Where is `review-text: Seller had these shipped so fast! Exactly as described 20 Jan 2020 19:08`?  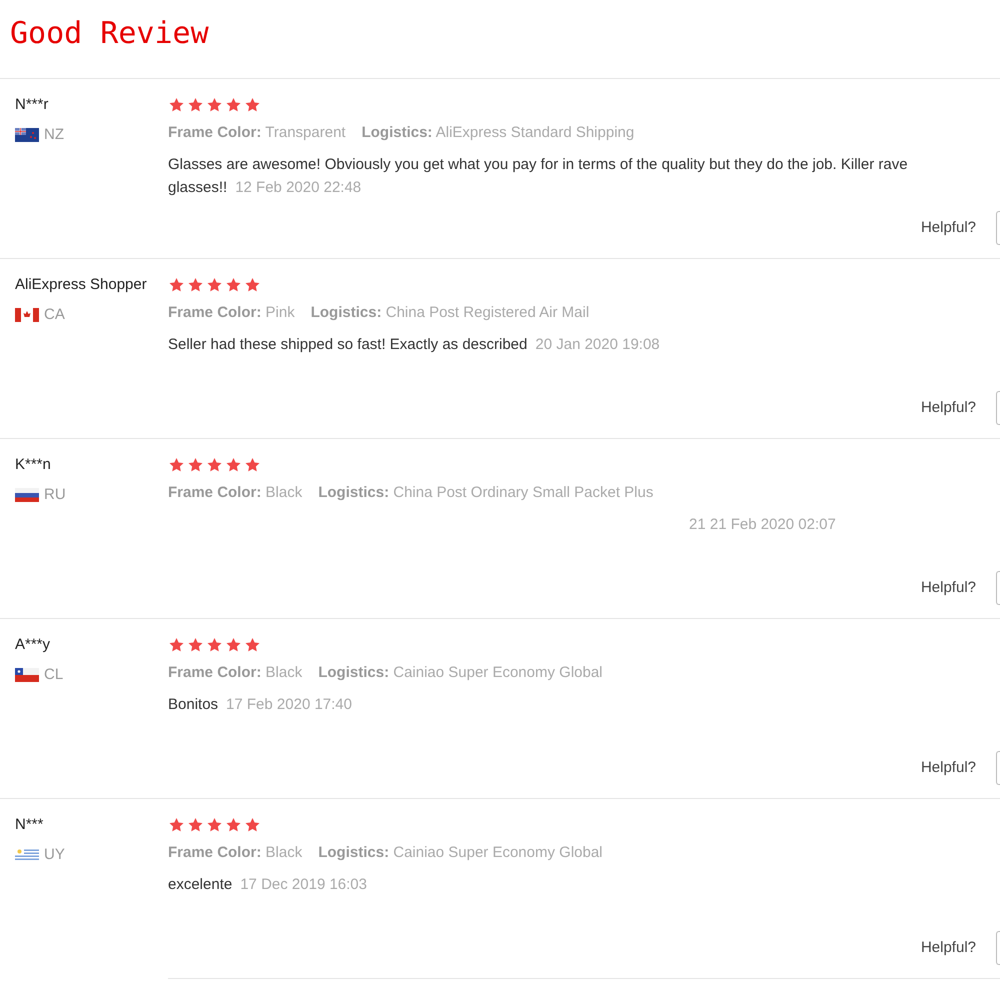
review-text: Seller had these shipped so fast! Exactly as described 20 Jan 2020 19:08 is located at coordinates (414, 345).